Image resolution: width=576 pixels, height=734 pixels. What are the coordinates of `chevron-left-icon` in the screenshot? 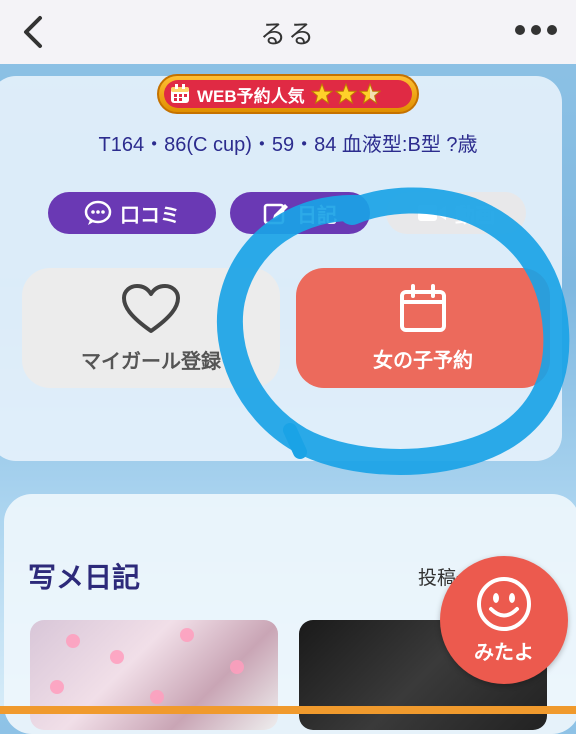 It's located at (33, 32).